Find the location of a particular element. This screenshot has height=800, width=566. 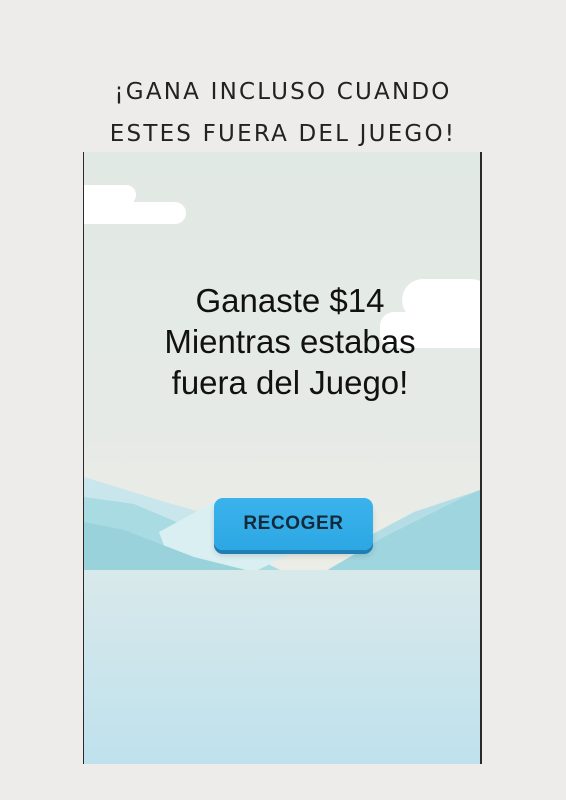

cloud-top-left is located at coordinates (135, 204).